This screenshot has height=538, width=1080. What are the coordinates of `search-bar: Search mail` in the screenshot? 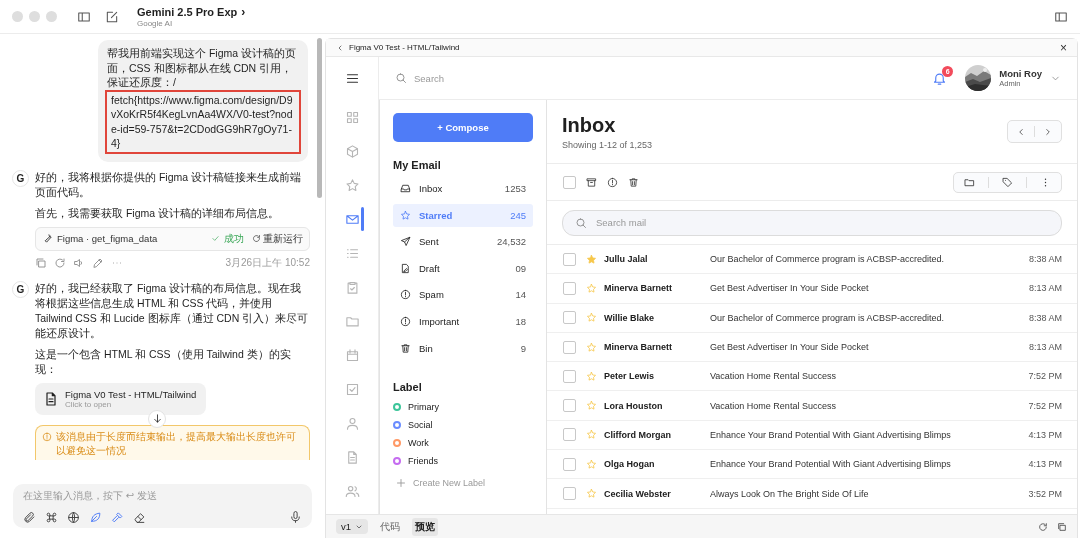 It's located at (812, 222).